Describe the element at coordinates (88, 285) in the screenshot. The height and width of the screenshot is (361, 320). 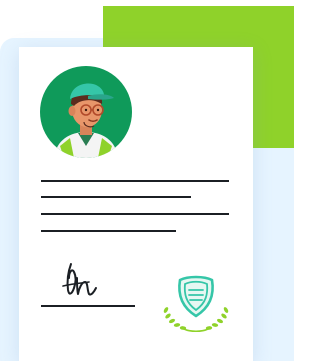
I see `signature-icon` at that location.